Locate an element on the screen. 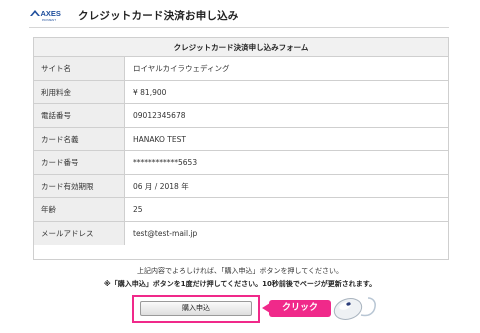  logo-subtext: PAYMENT is located at coordinates (49, 20).